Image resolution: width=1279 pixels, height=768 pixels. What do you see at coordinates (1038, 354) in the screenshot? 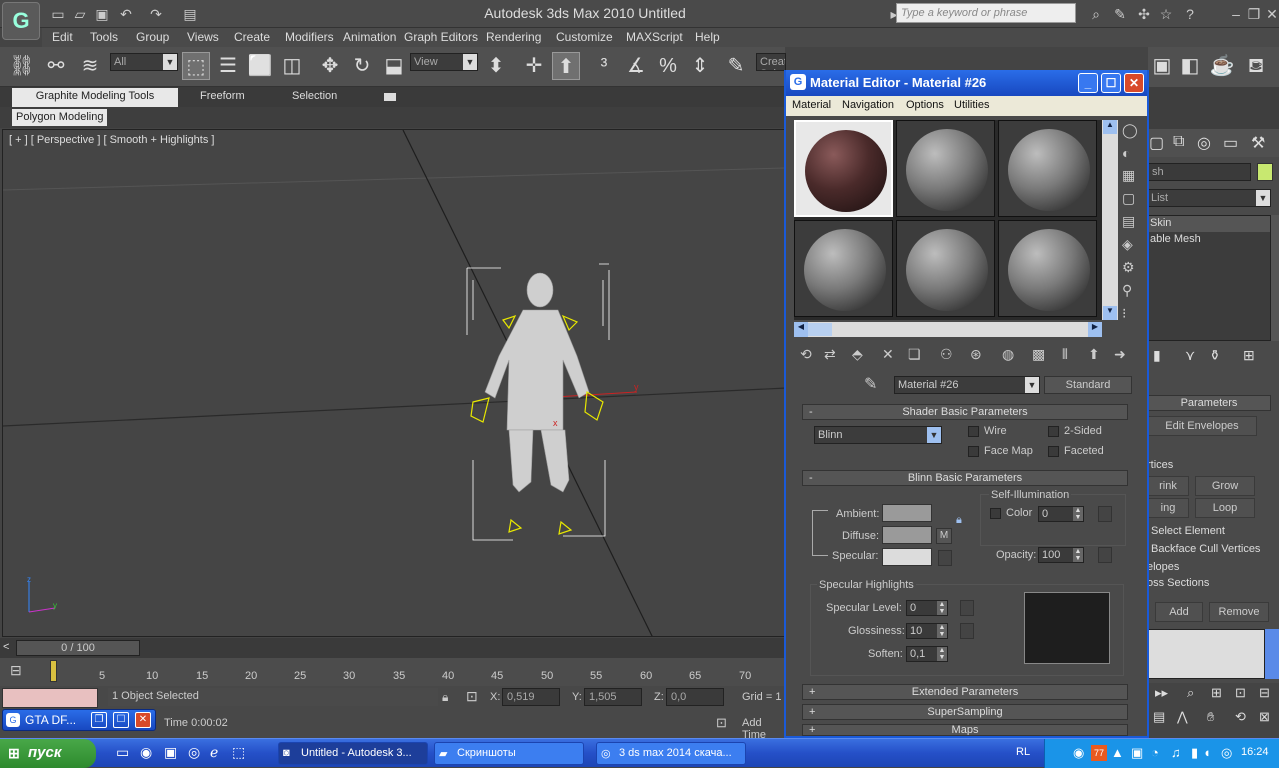
I see `show-map-icon: ▩` at bounding box center [1038, 354].